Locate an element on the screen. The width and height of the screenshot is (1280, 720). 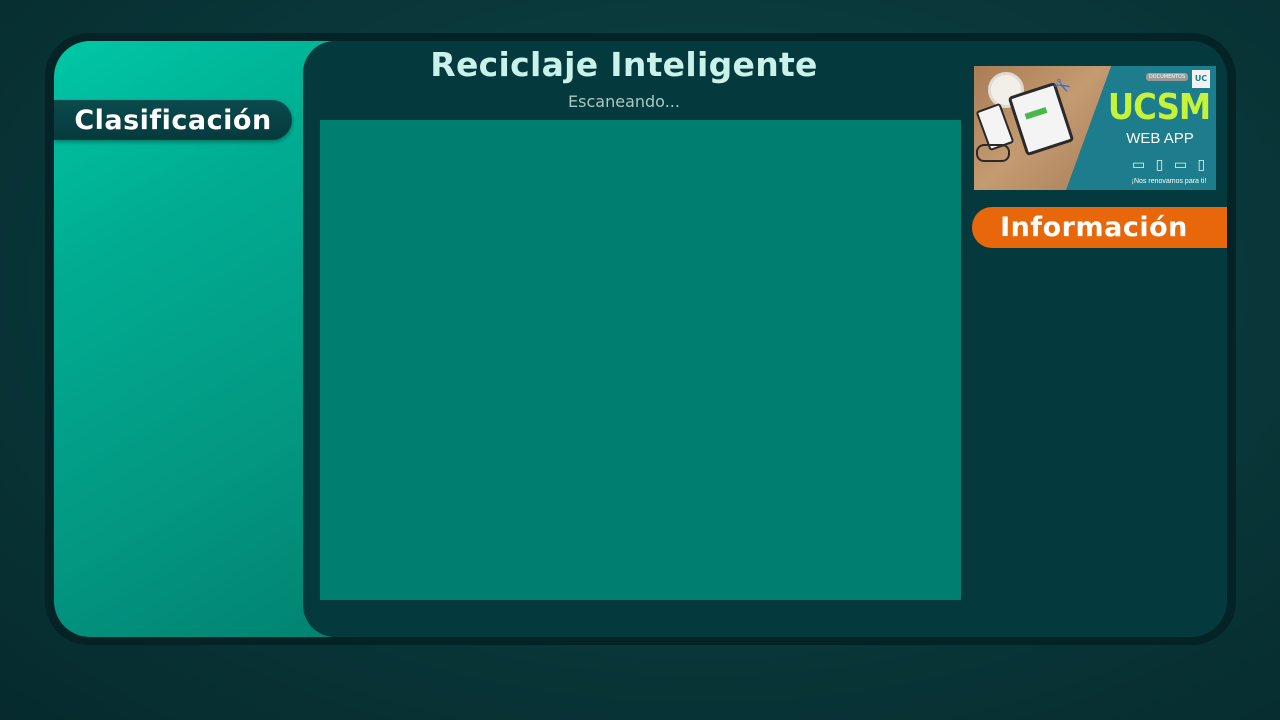
classification-label: Clasificación is located at coordinates (173, 120).